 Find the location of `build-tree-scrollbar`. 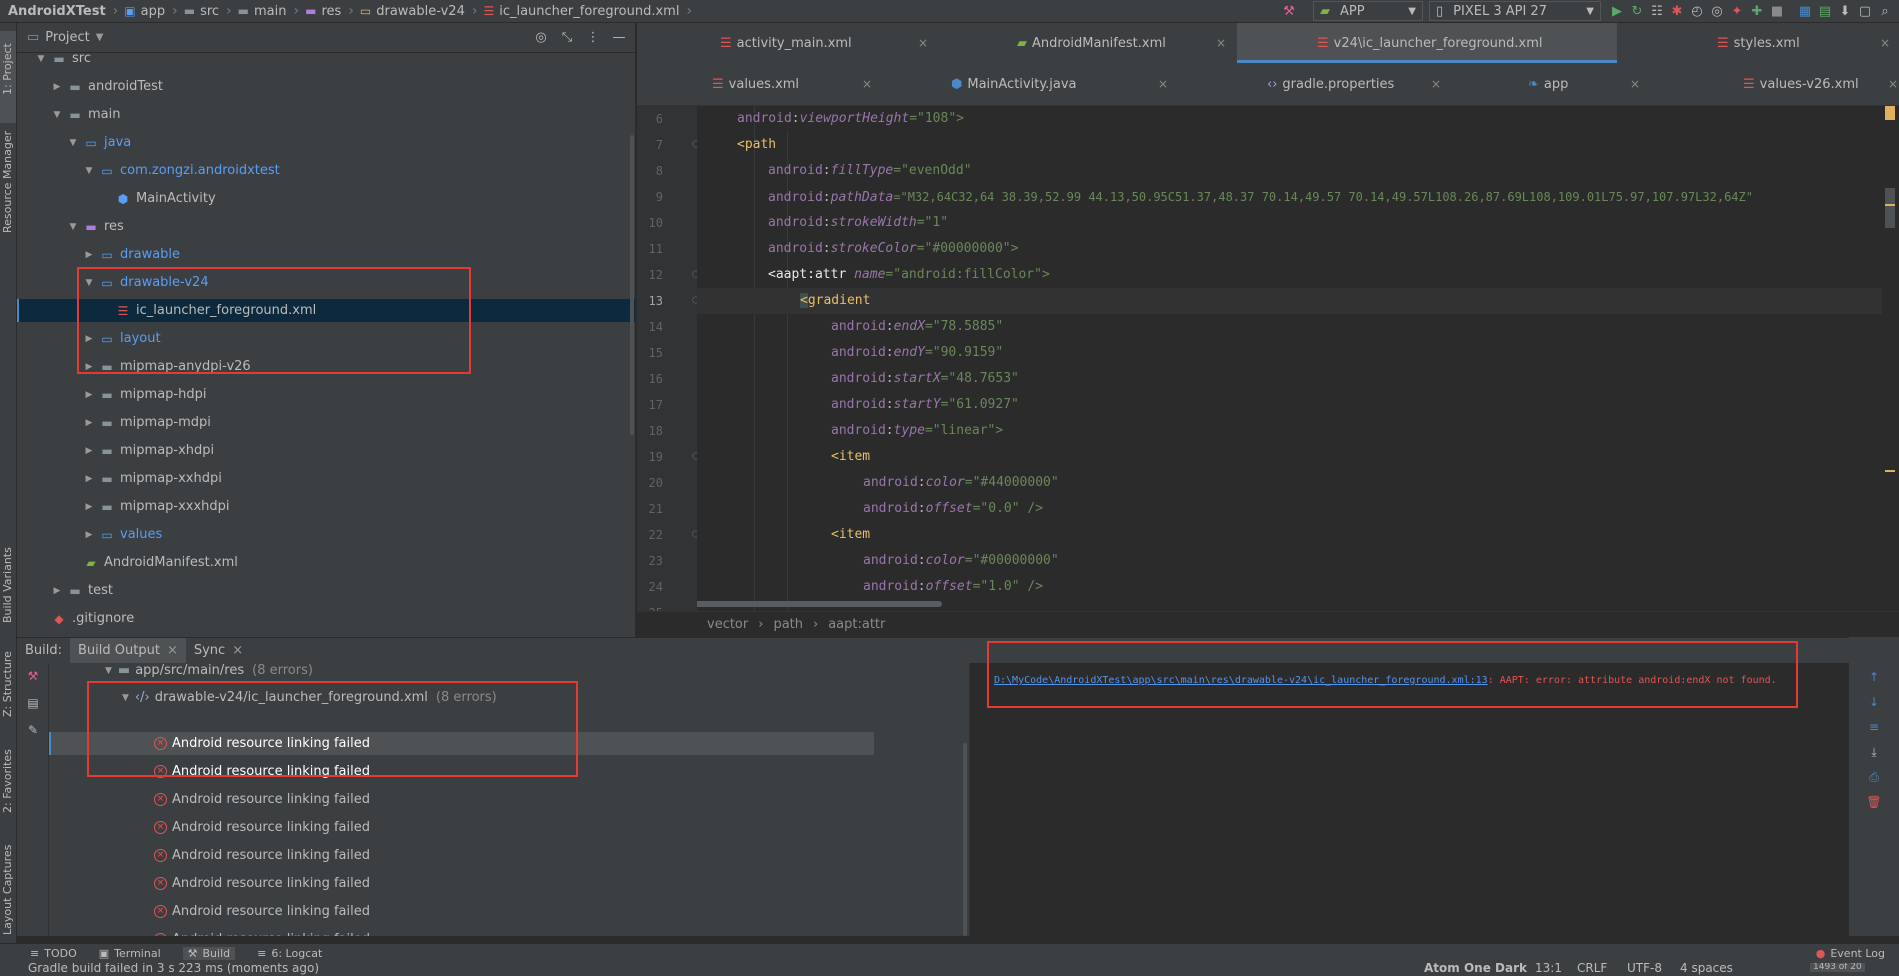

build-tree-scrollbar is located at coordinates (965, 839).